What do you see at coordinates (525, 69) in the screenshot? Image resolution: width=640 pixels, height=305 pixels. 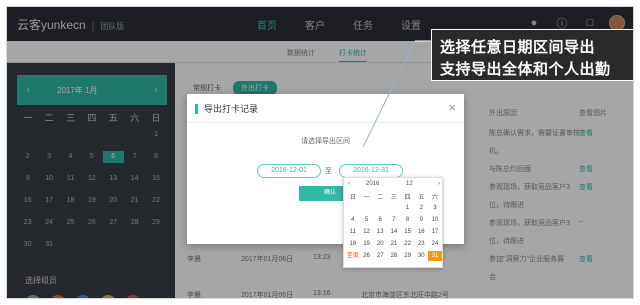 I see `annotation-line-2: 支持导出全体和个人出勤` at bounding box center [525, 69].